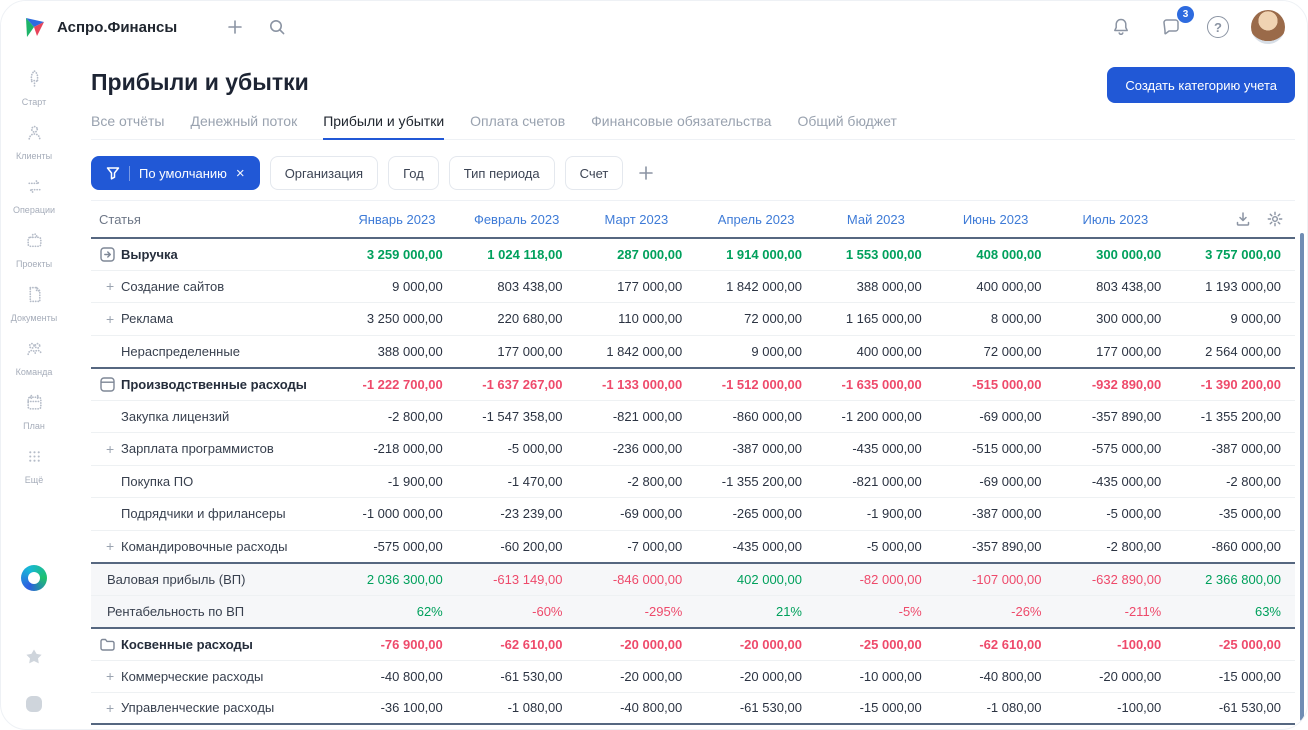 The height and width of the screenshot is (730, 1308). I want to click on value-cell: -61 530,00, so click(531, 676).